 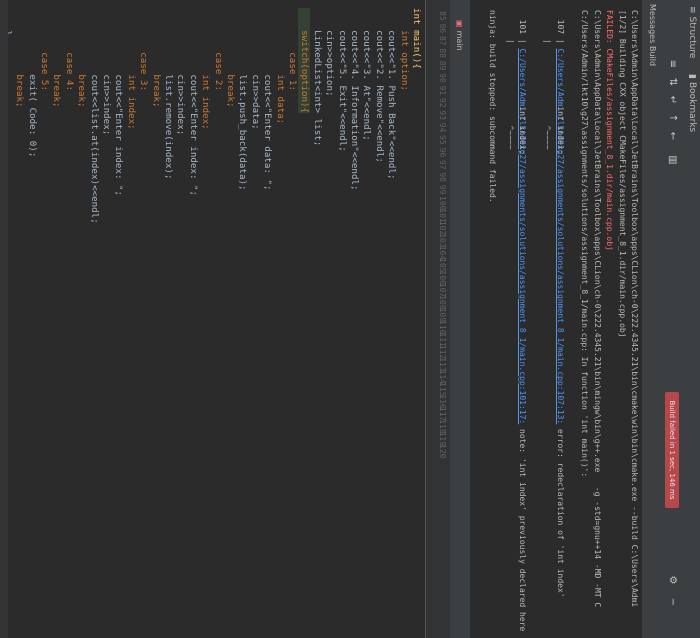 I want to click on line-number: 110, so click(x=442, y=327).